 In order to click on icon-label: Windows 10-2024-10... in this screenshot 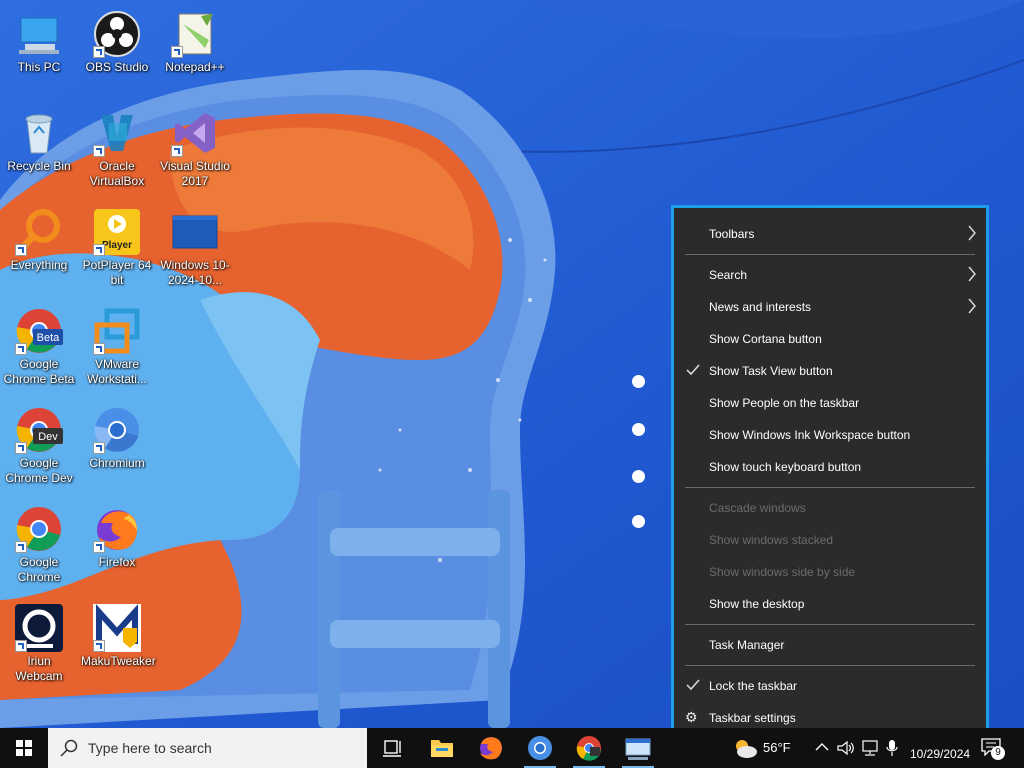, I will do `click(195, 272)`.